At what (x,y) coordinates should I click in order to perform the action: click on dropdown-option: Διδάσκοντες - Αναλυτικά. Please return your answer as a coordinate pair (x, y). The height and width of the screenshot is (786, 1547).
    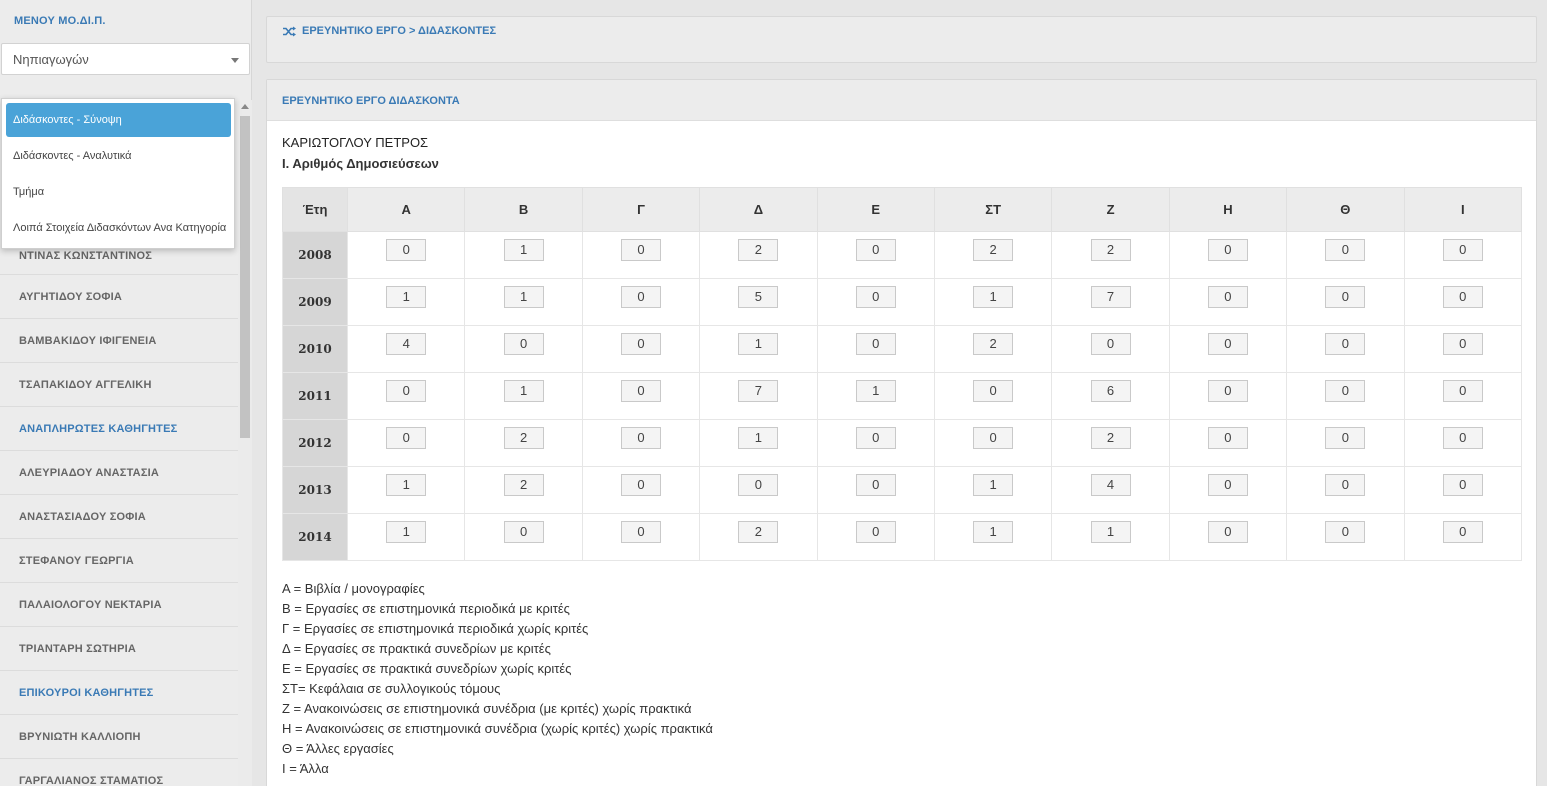
    Looking at the image, I should click on (118, 156).